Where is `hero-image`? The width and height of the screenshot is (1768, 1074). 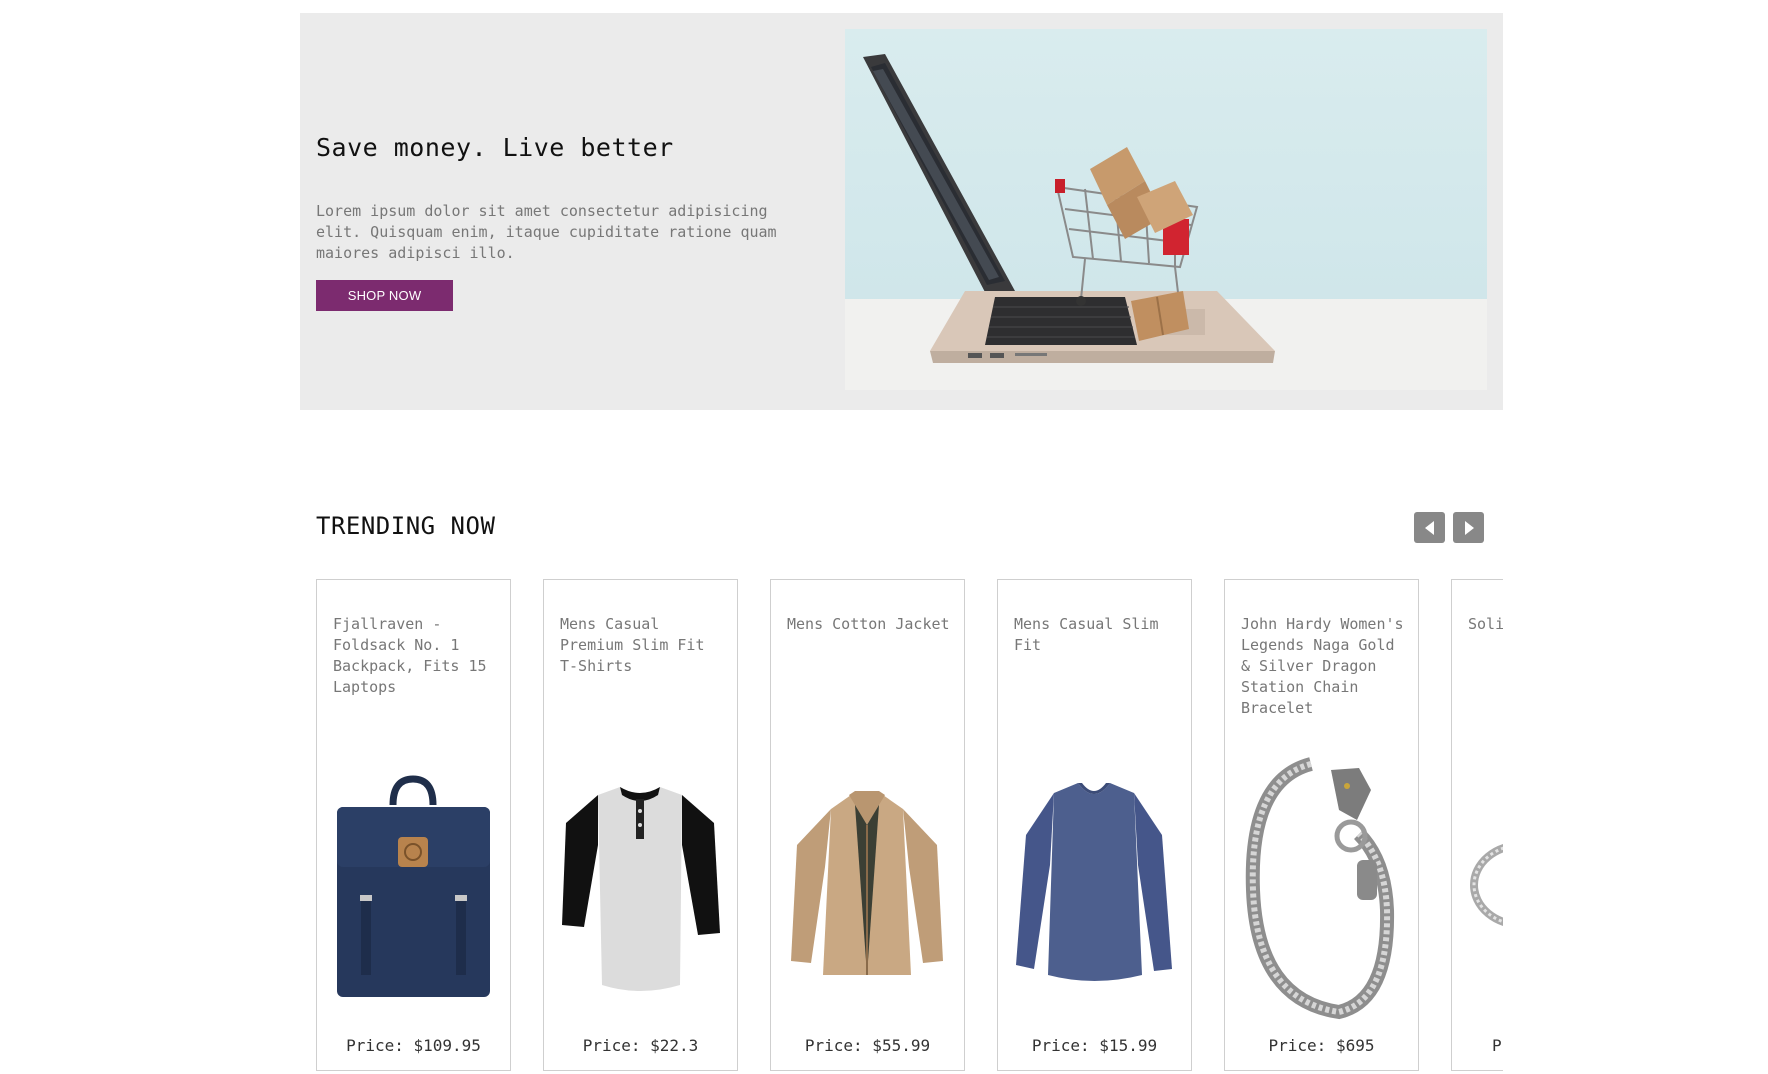
hero-image is located at coordinates (1166, 209).